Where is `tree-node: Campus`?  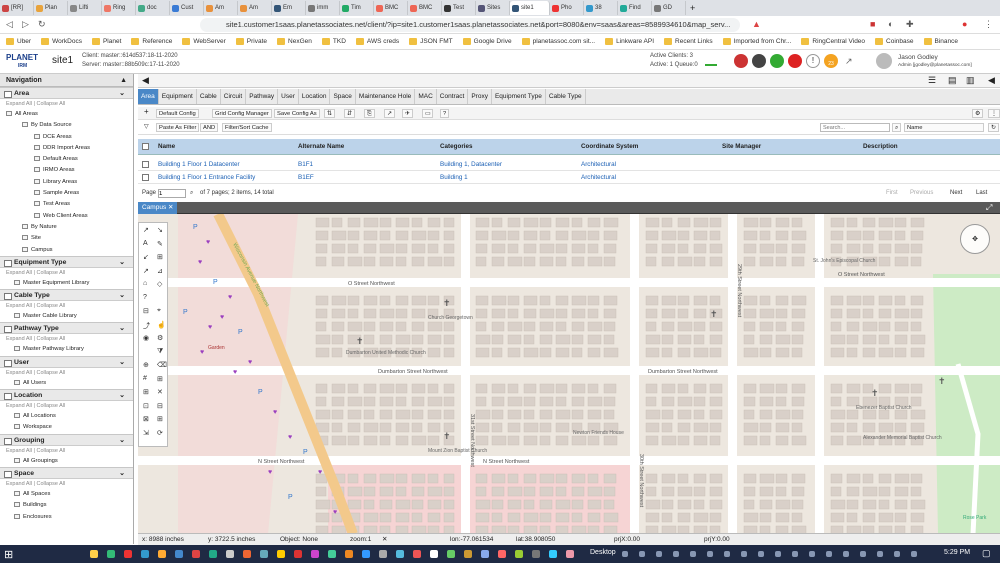
tree-node: Campus is located at coordinates (66, 250).